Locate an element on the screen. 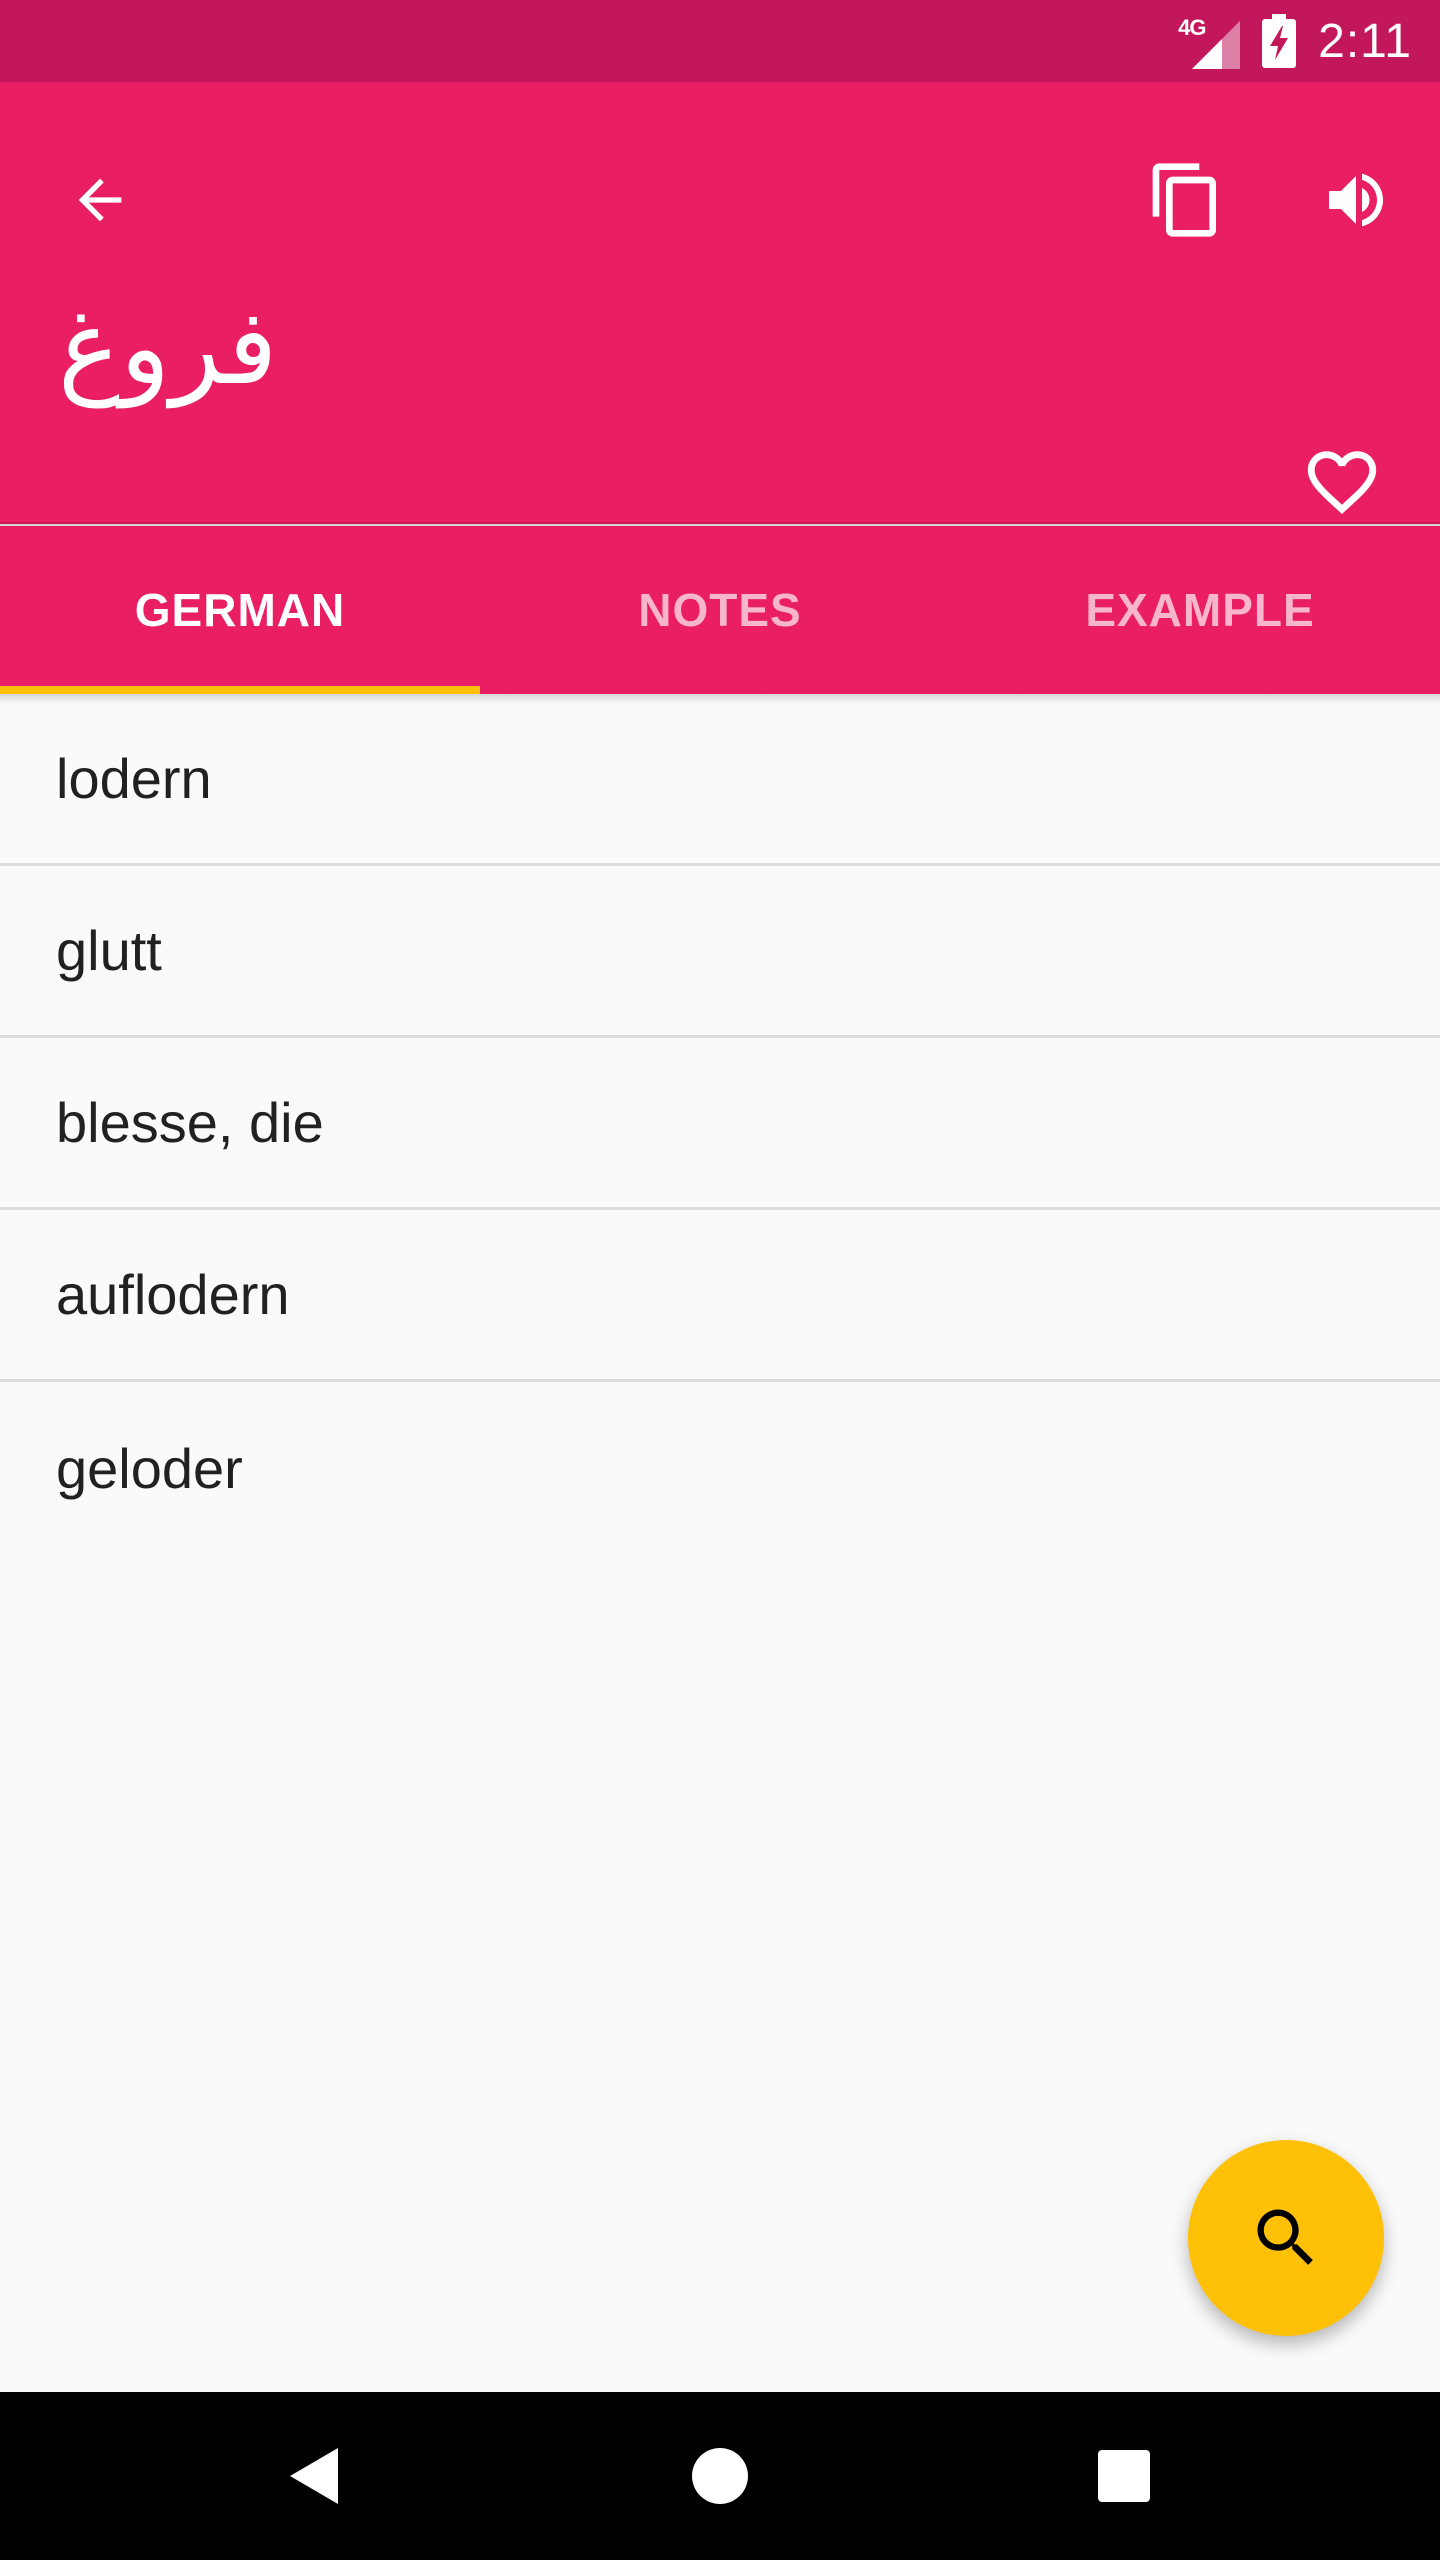 The image size is (1440, 2560). nav-back-button is located at coordinates (316, 2476).